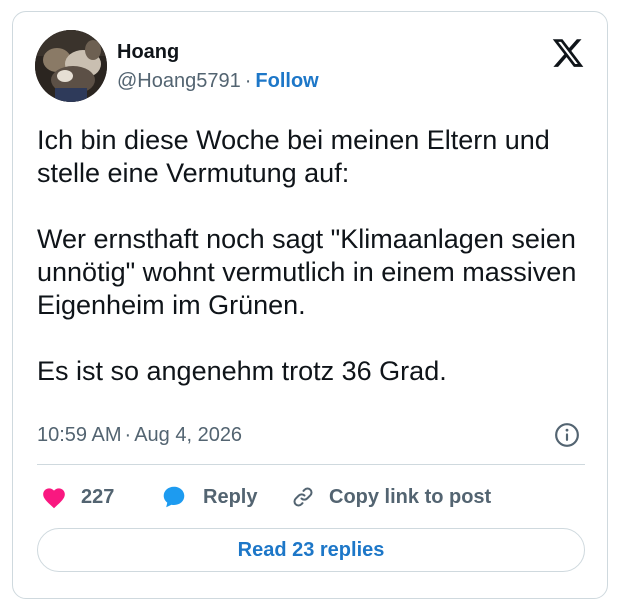  I want to click on follow-button: Follow, so click(286, 81).